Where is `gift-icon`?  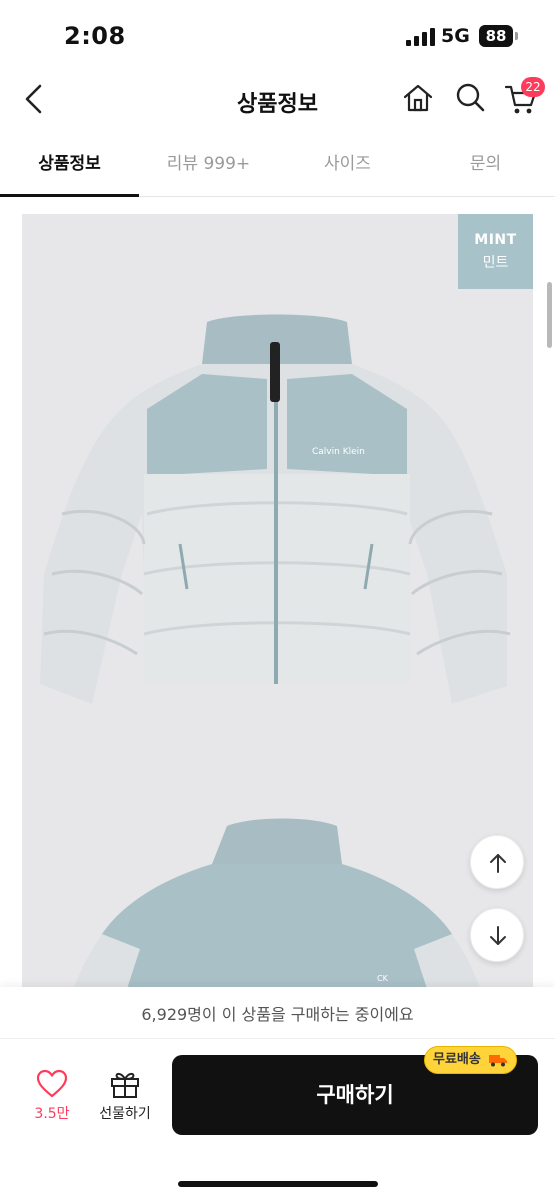
gift-icon is located at coordinates (125, 1085).